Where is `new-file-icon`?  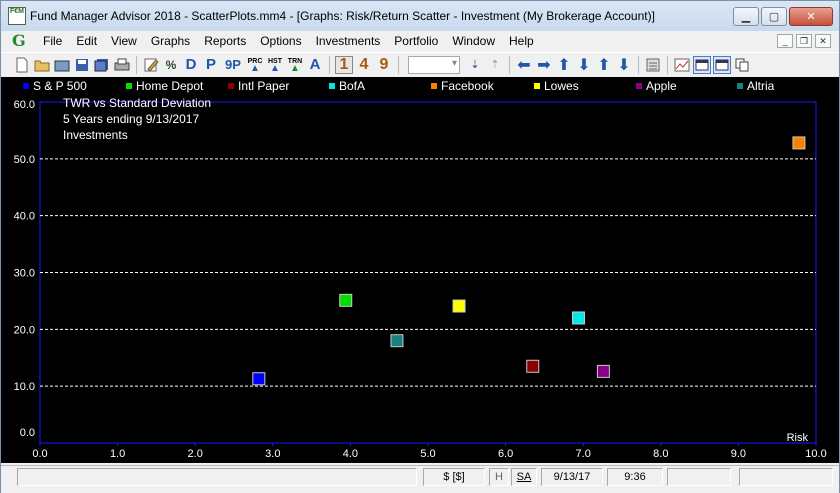 new-file-icon is located at coordinates (22, 65).